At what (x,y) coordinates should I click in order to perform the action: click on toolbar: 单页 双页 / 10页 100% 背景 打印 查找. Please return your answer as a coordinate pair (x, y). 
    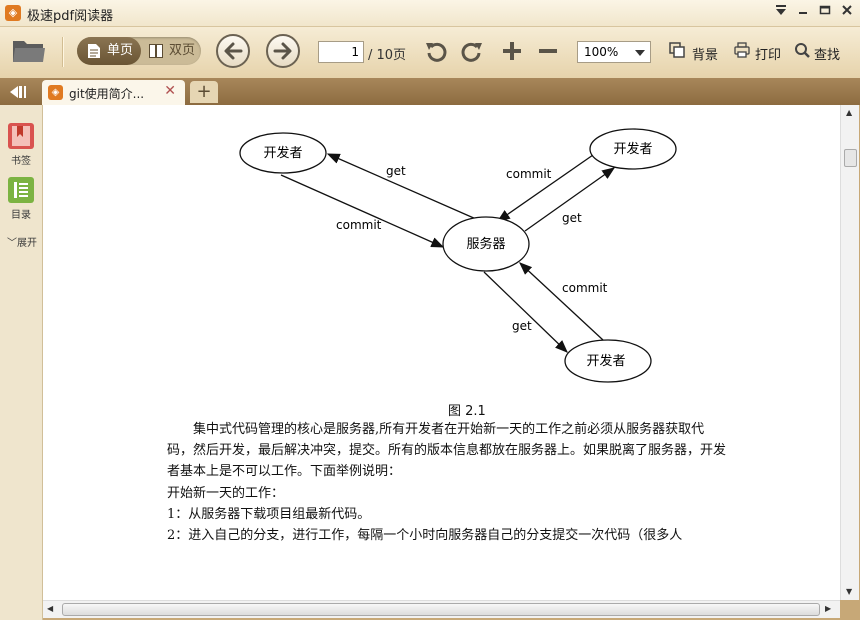
    Looking at the image, I should click on (430, 53).